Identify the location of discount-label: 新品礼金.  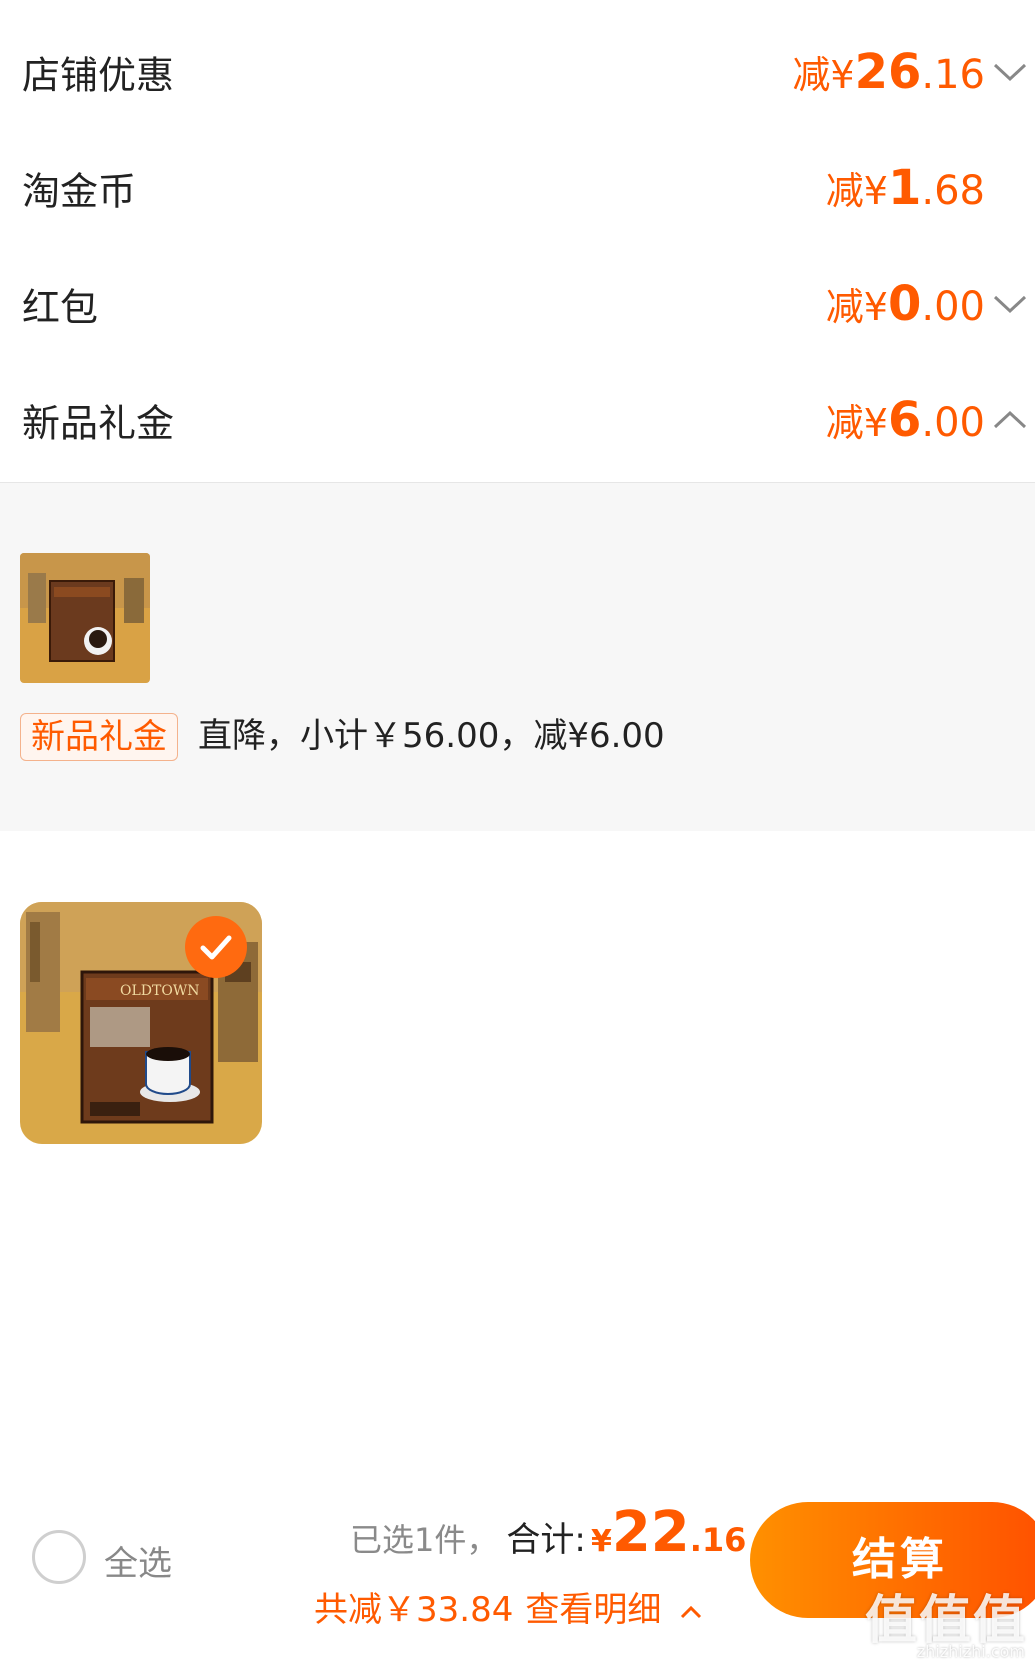
(98, 423).